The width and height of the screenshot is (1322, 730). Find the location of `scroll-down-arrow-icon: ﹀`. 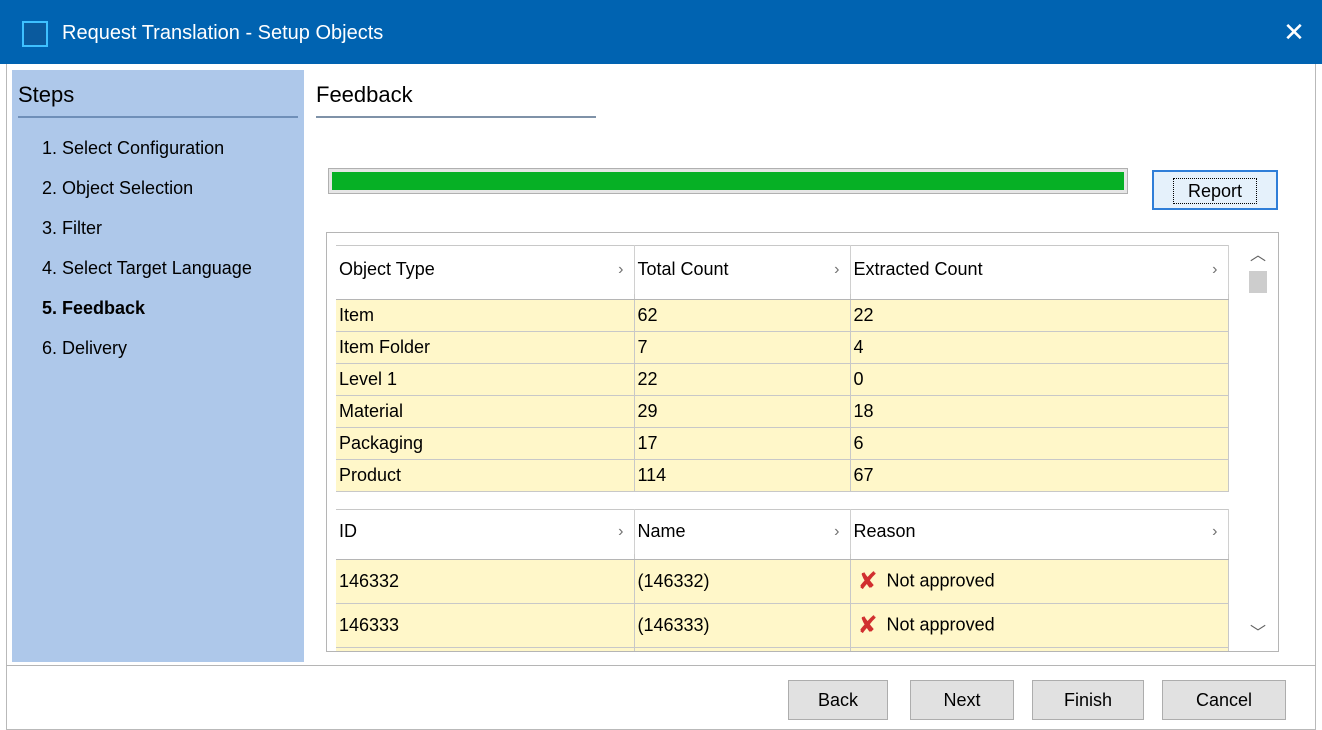

scroll-down-arrow-icon: ﹀ is located at coordinates (1258, 631).